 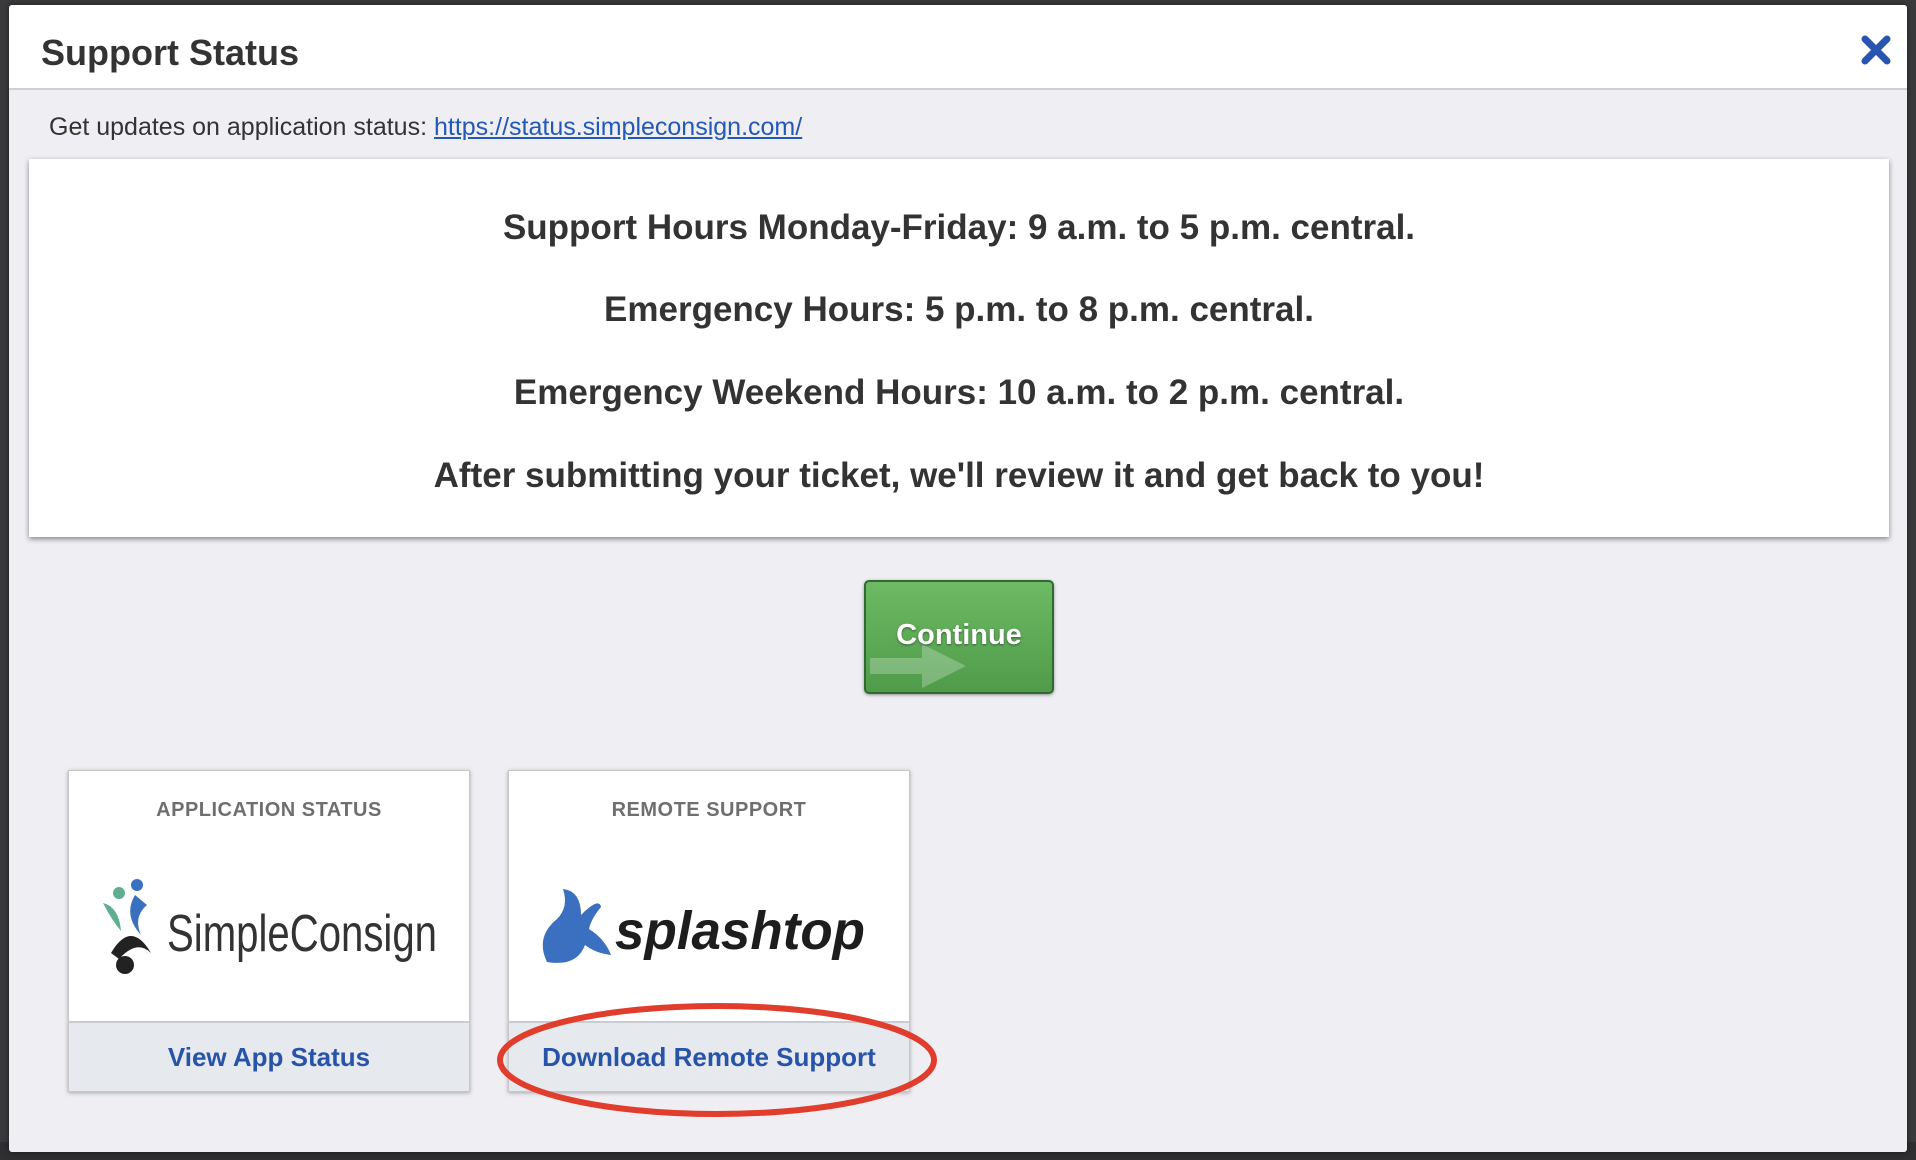 I want to click on download-remote-support-link: Download Remote Support, so click(x=709, y=1056).